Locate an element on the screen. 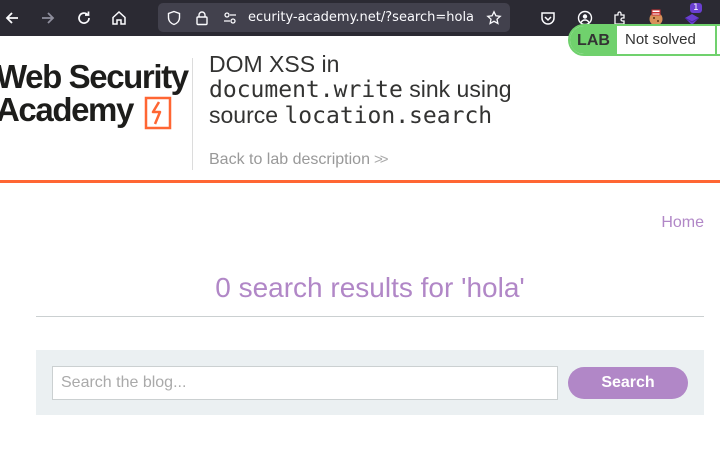 The image size is (720, 466). title-source: source is located at coordinates (244, 115).